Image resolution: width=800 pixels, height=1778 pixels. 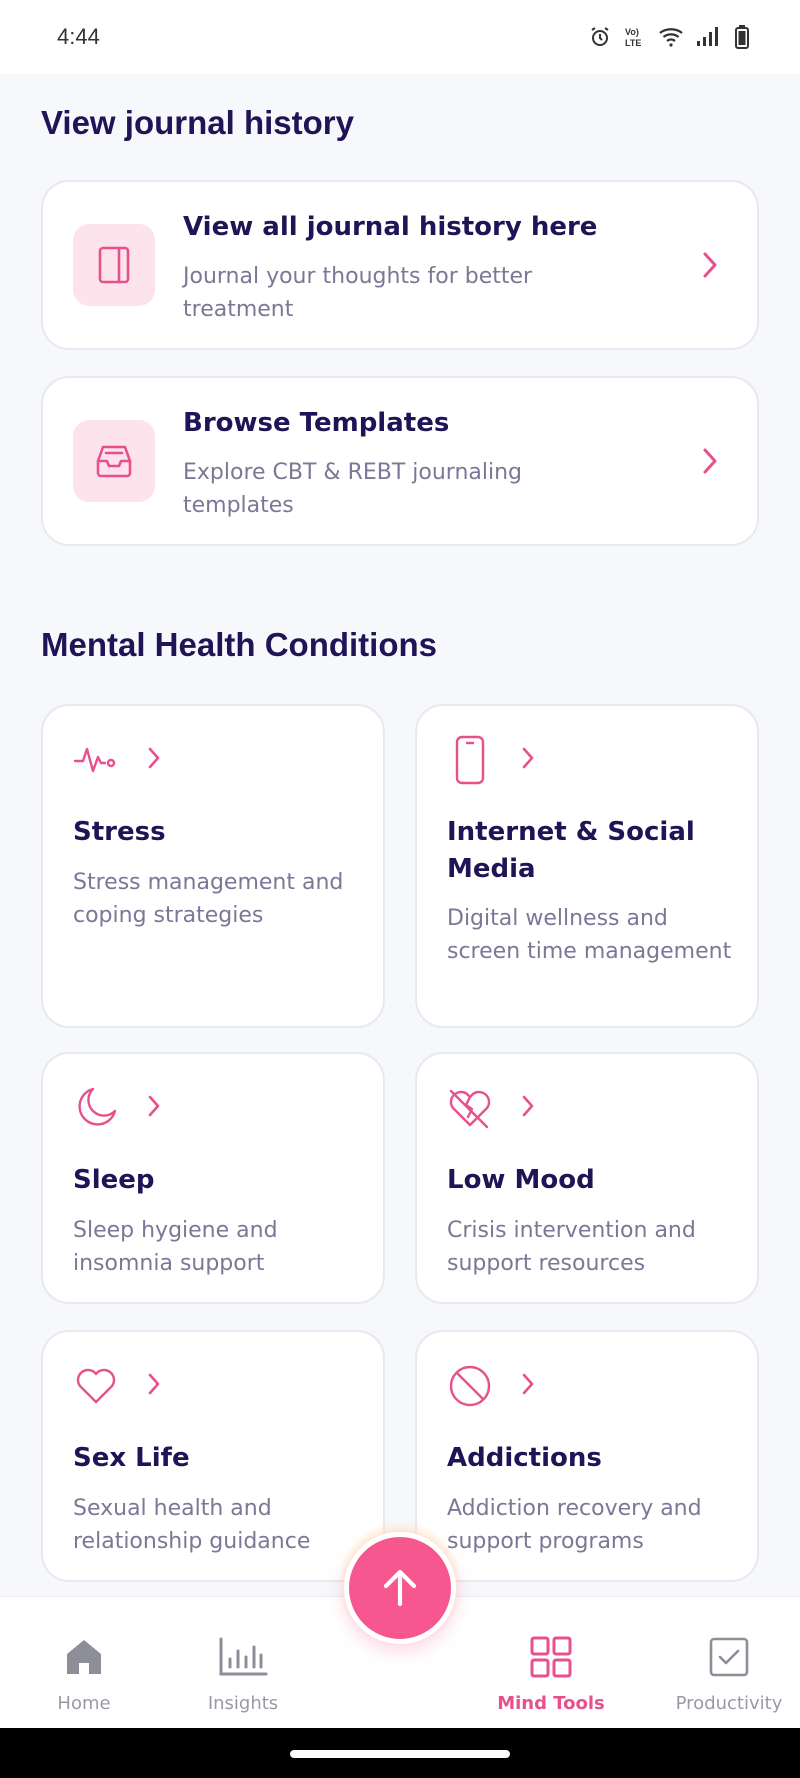 I want to click on arrow-up-icon, so click(x=400, y=1588).